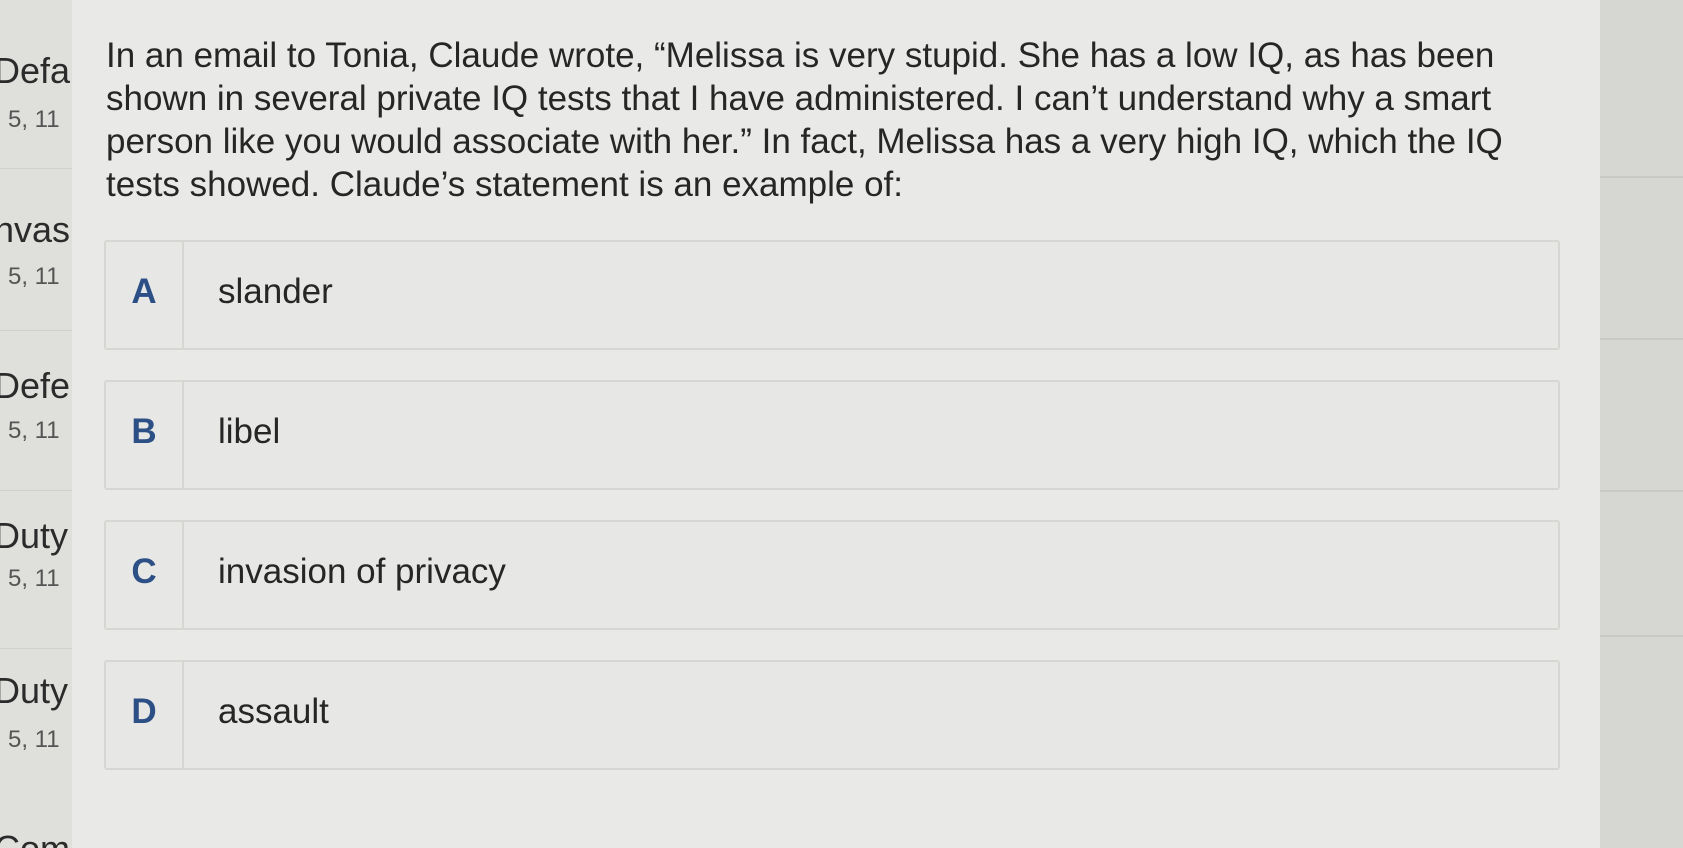  I want to click on option-c: C invasion of privacy, so click(832, 575).